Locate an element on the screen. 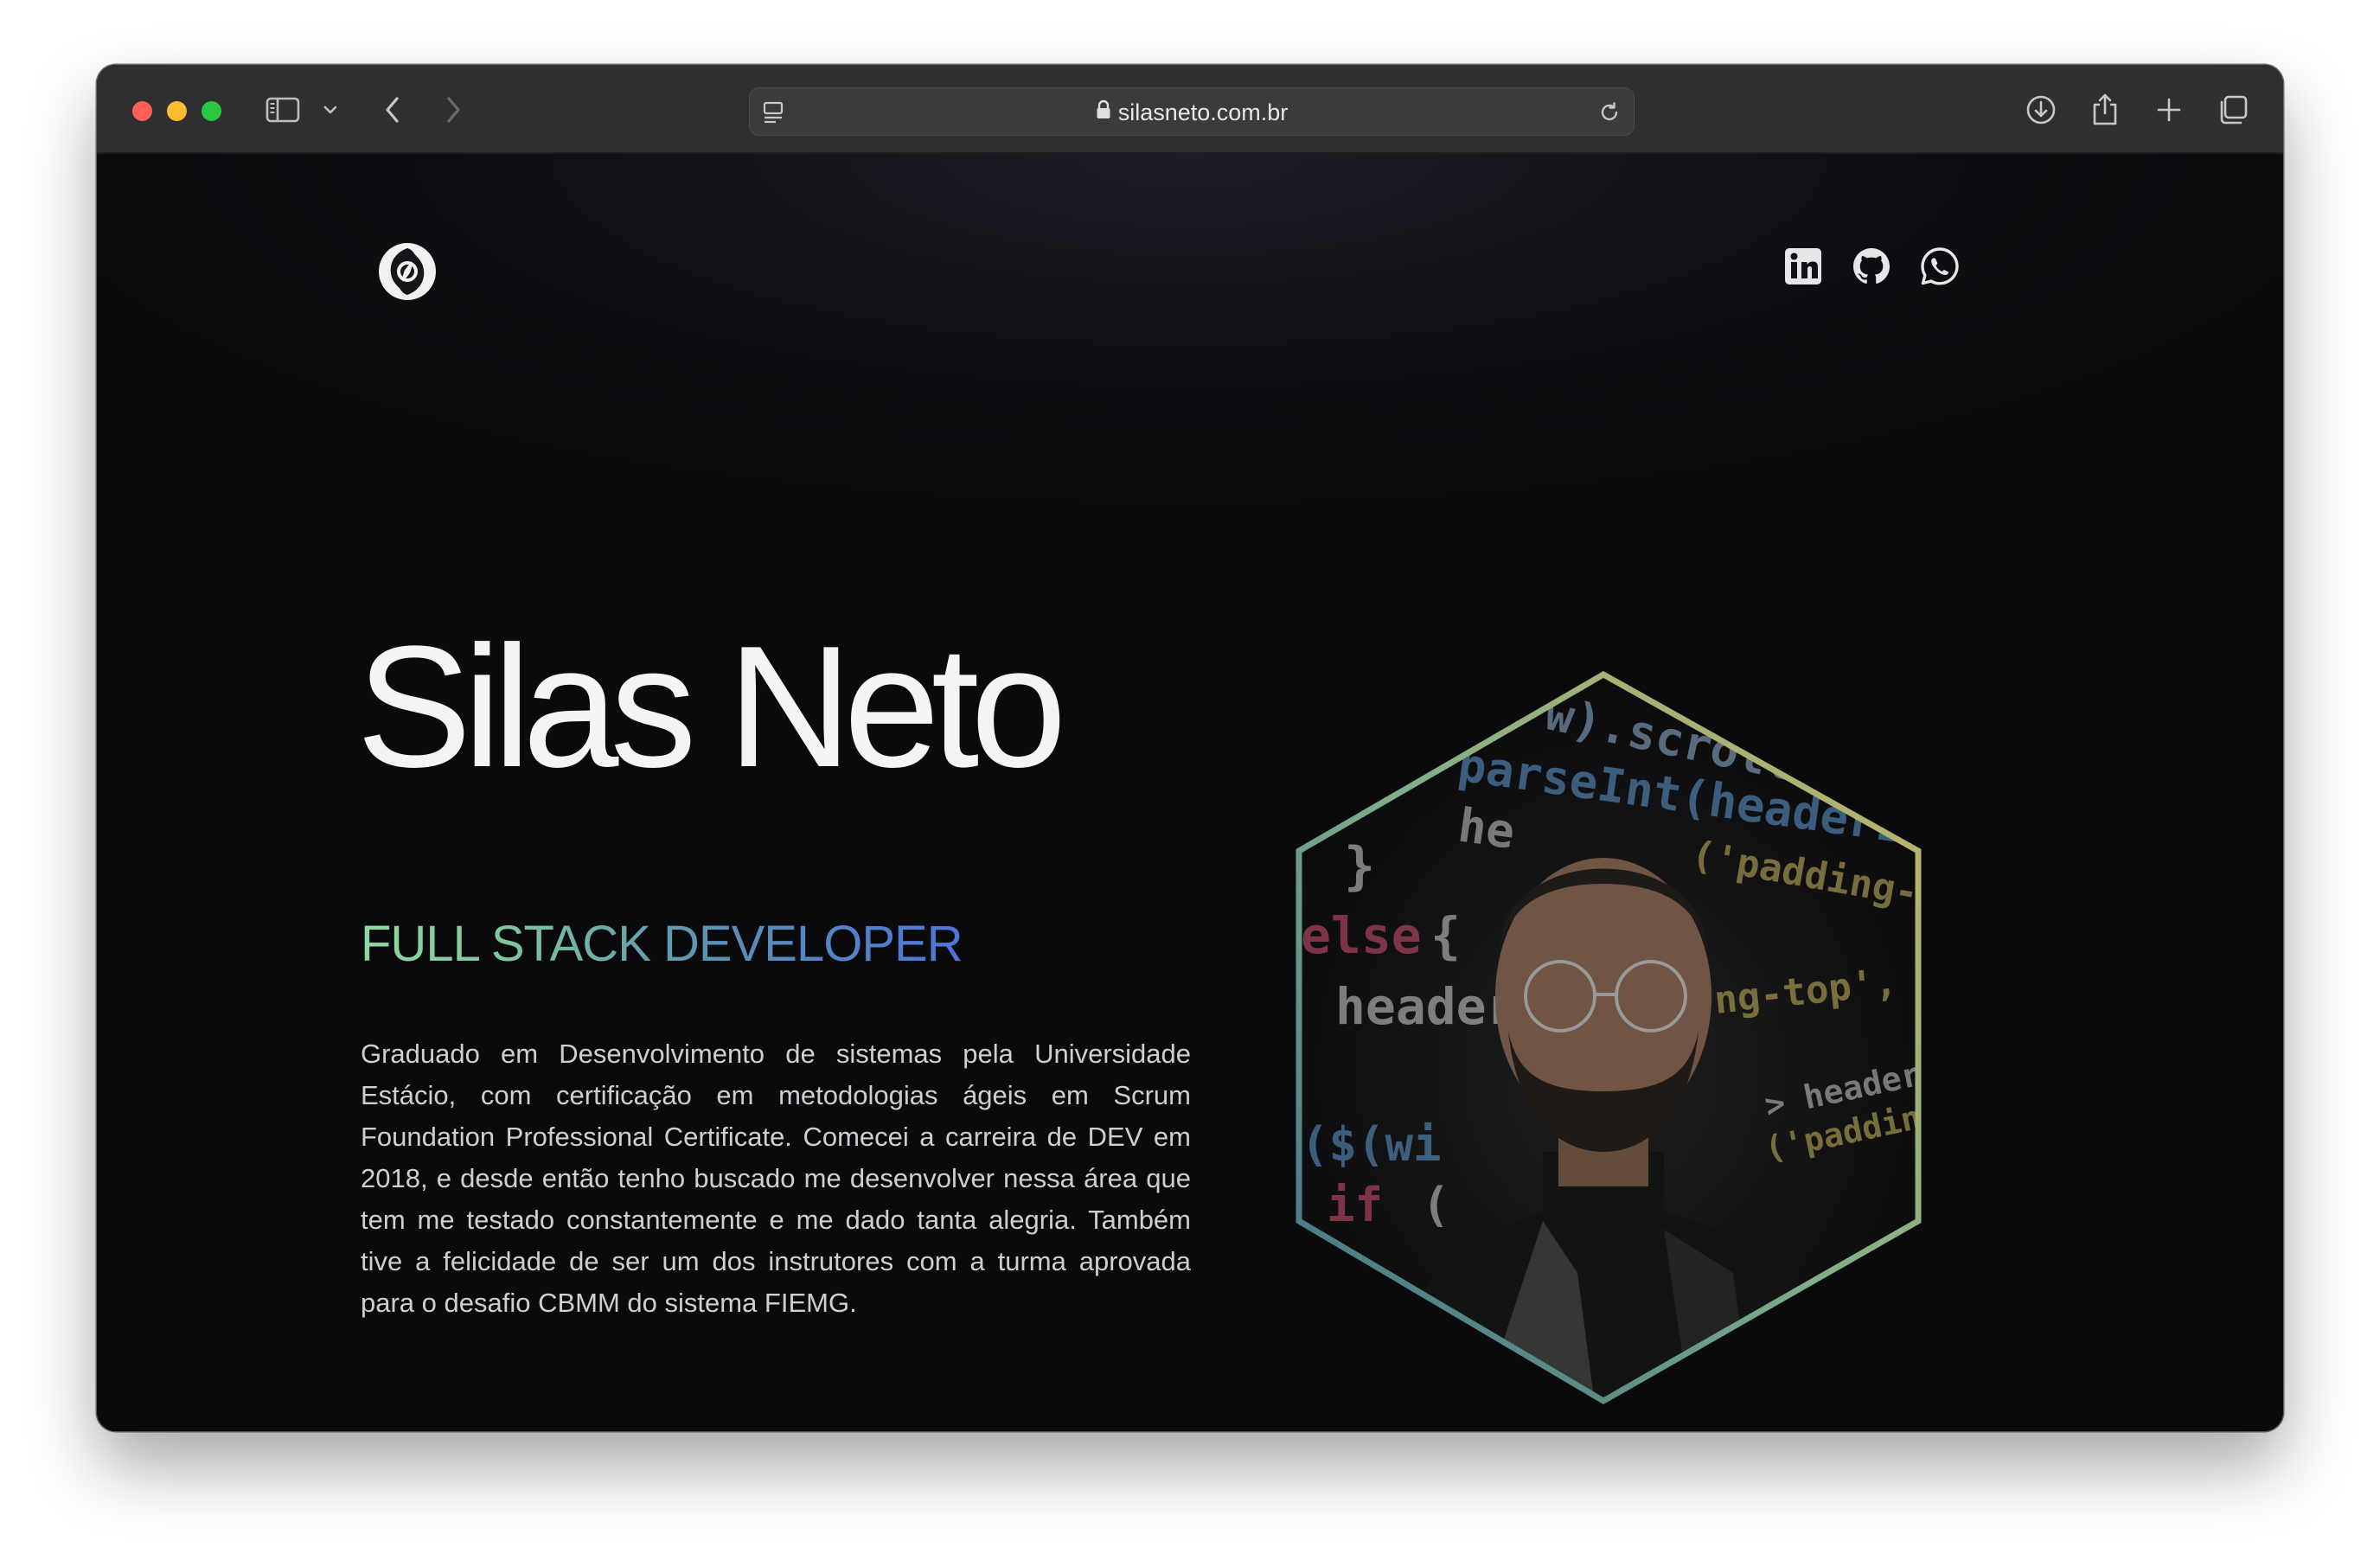  browser-toolbar: silasneto.com.br is located at coordinates (1190, 110).